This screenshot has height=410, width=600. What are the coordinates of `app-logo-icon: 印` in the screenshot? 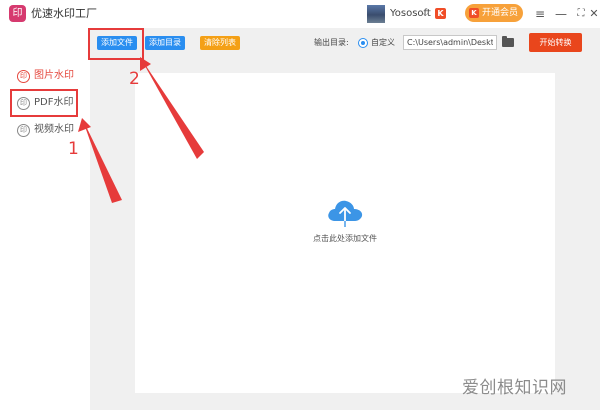 It's located at (17, 13).